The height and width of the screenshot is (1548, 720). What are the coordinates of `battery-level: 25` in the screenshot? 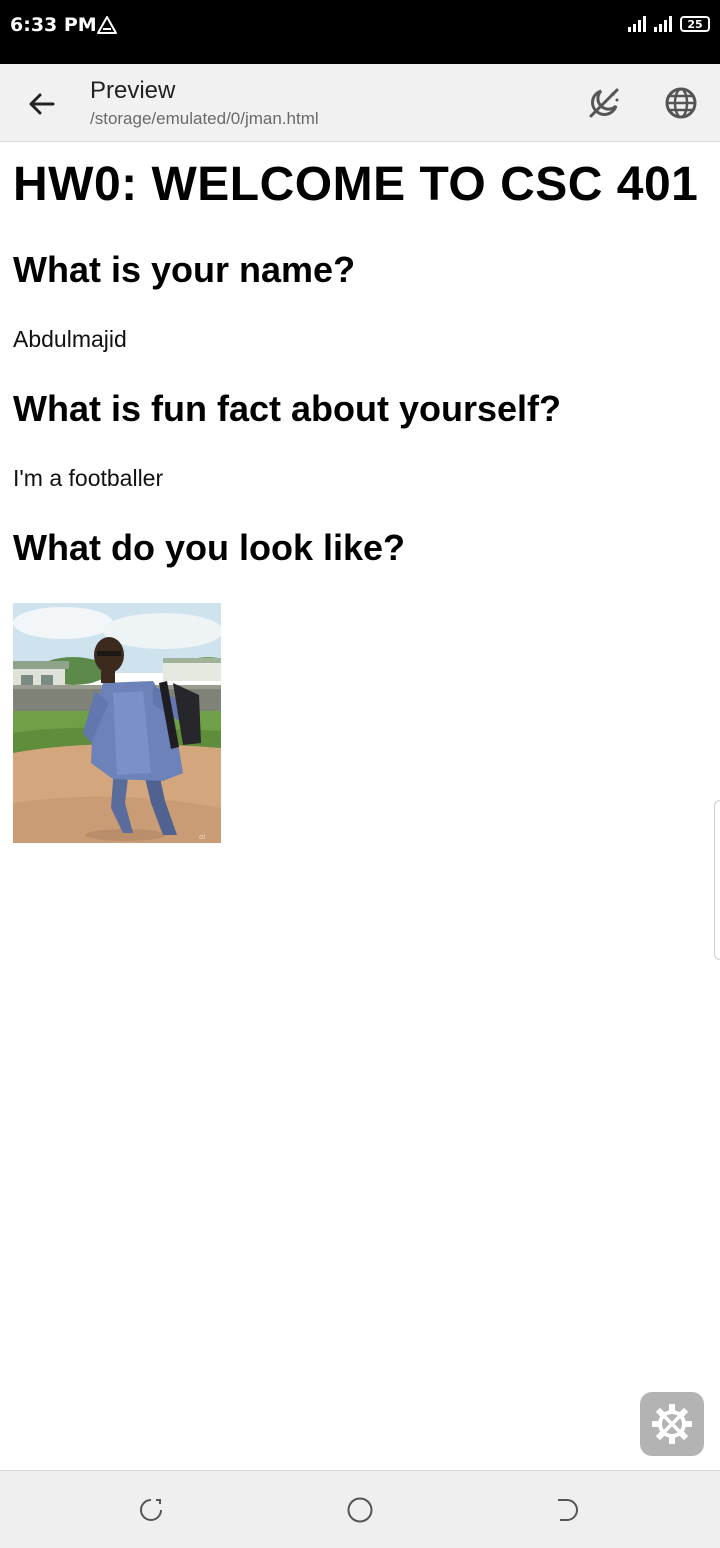 It's located at (695, 24).